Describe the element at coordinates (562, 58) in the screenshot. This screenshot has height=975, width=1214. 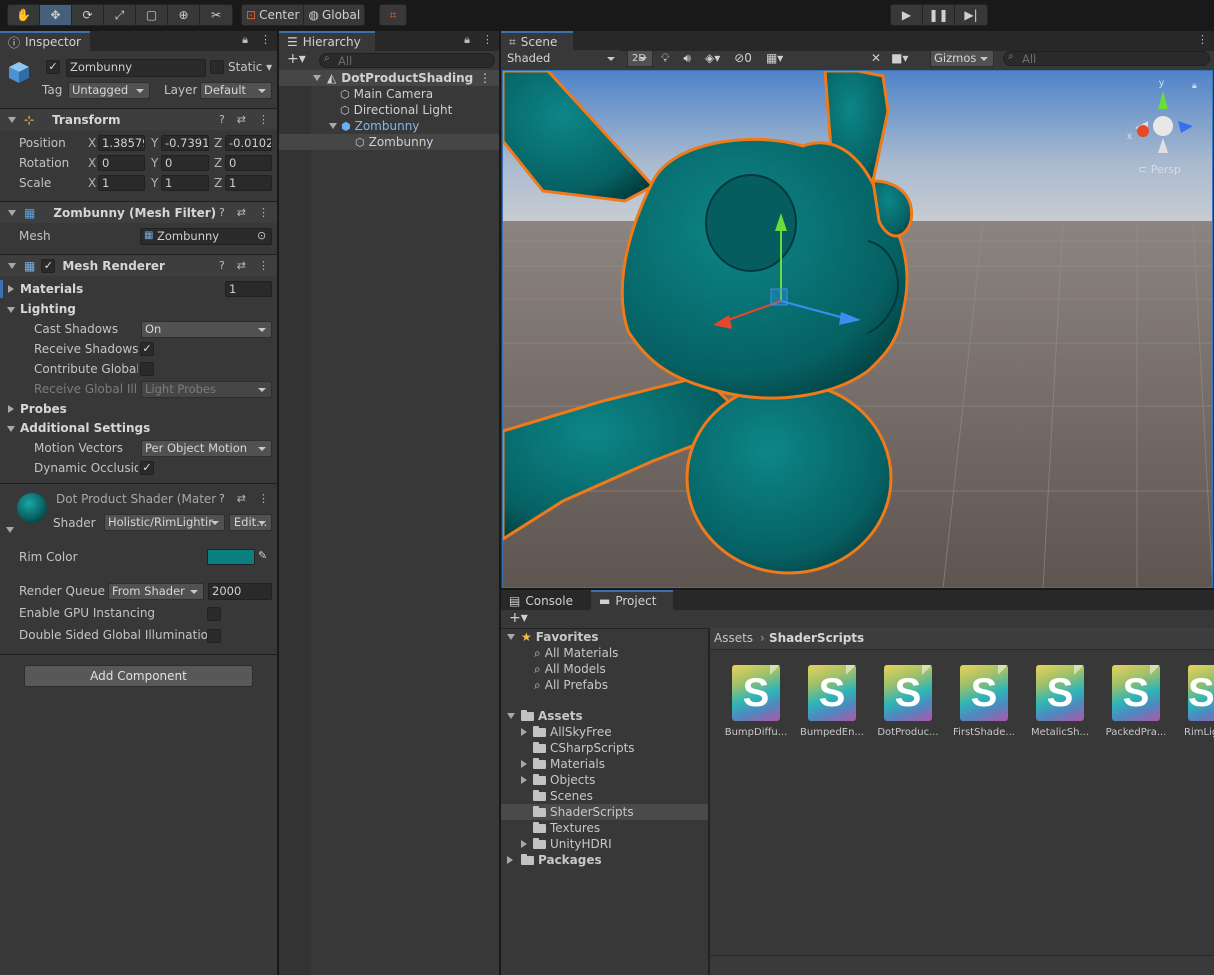
I see `draw-mode-dropdown: Shaded` at that location.